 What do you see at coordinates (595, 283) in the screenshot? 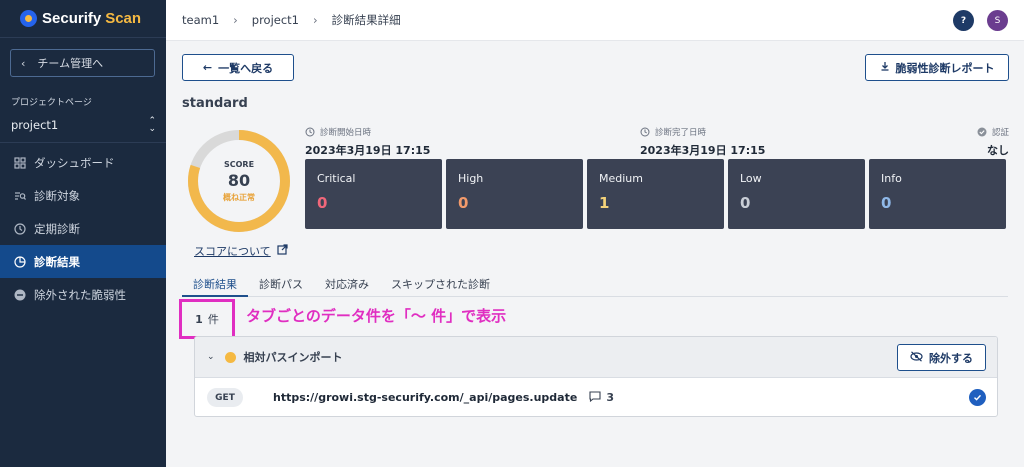
I see `result-tabs: 診断結果 診断パス 対応済み スキップされた診断` at bounding box center [595, 283].